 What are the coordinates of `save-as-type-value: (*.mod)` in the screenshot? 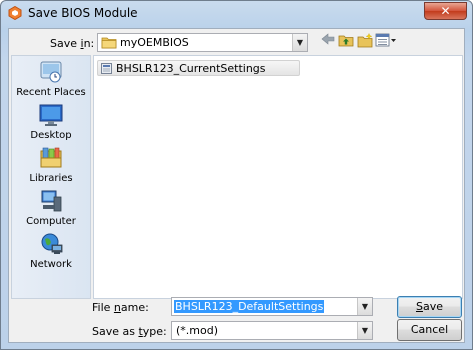 It's located at (197, 330).